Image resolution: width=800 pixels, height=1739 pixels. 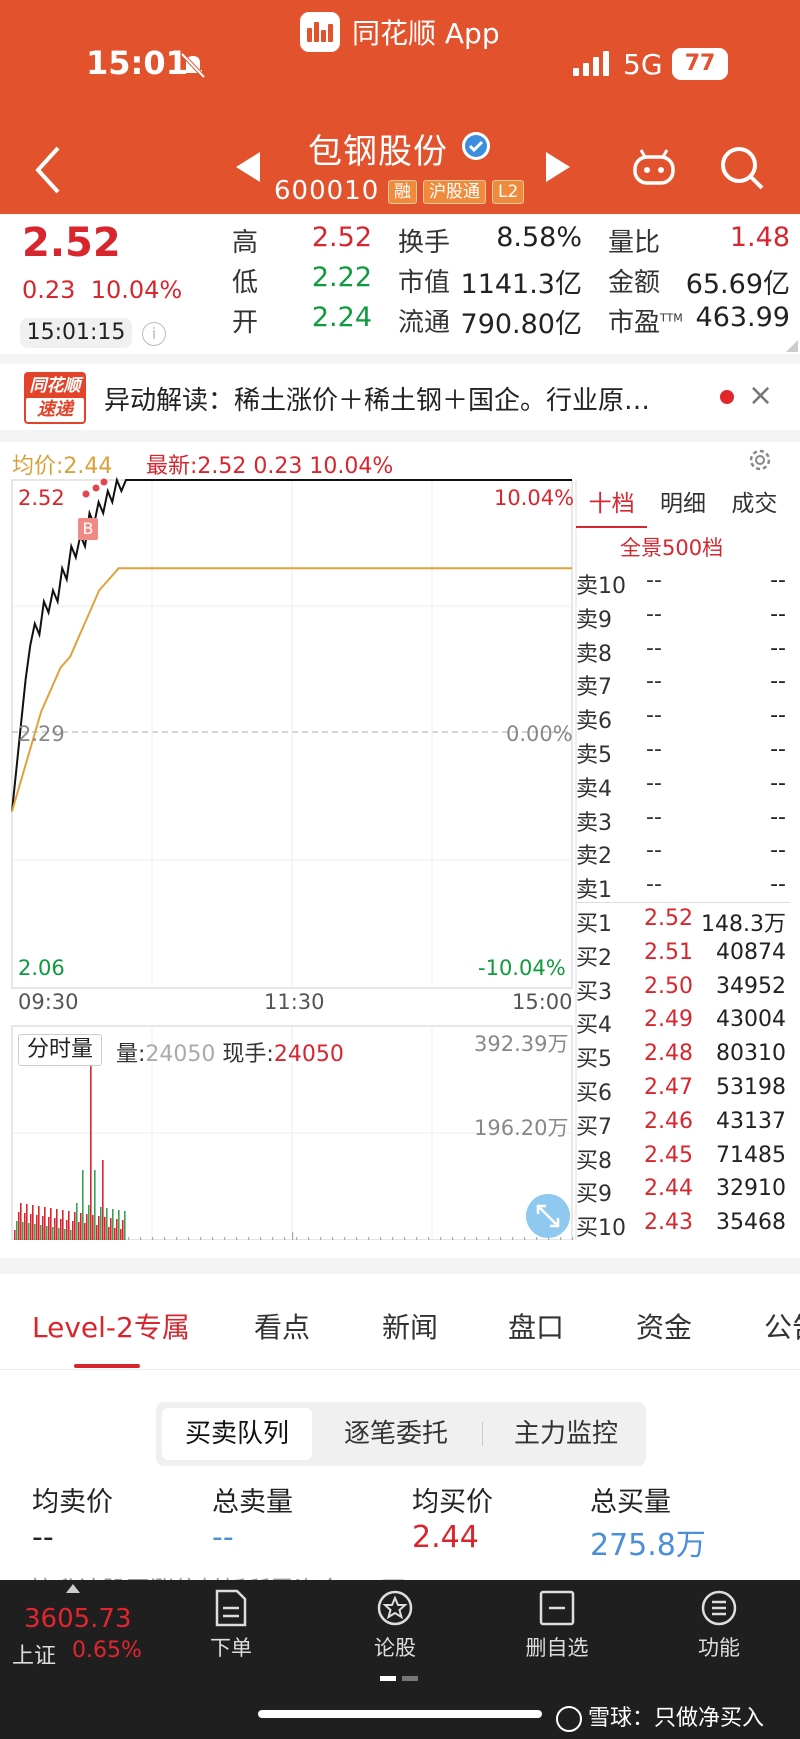 I want to click on ask-row: 卖8 -- --, so click(x=683, y=650).